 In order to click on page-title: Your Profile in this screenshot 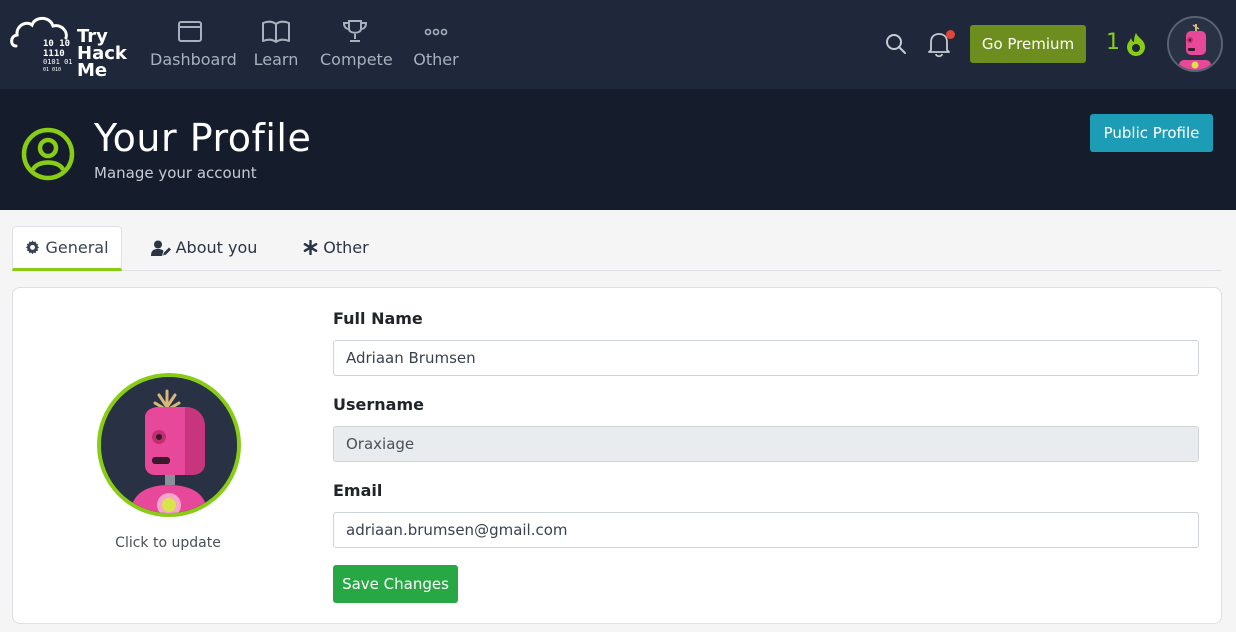, I will do `click(203, 138)`.